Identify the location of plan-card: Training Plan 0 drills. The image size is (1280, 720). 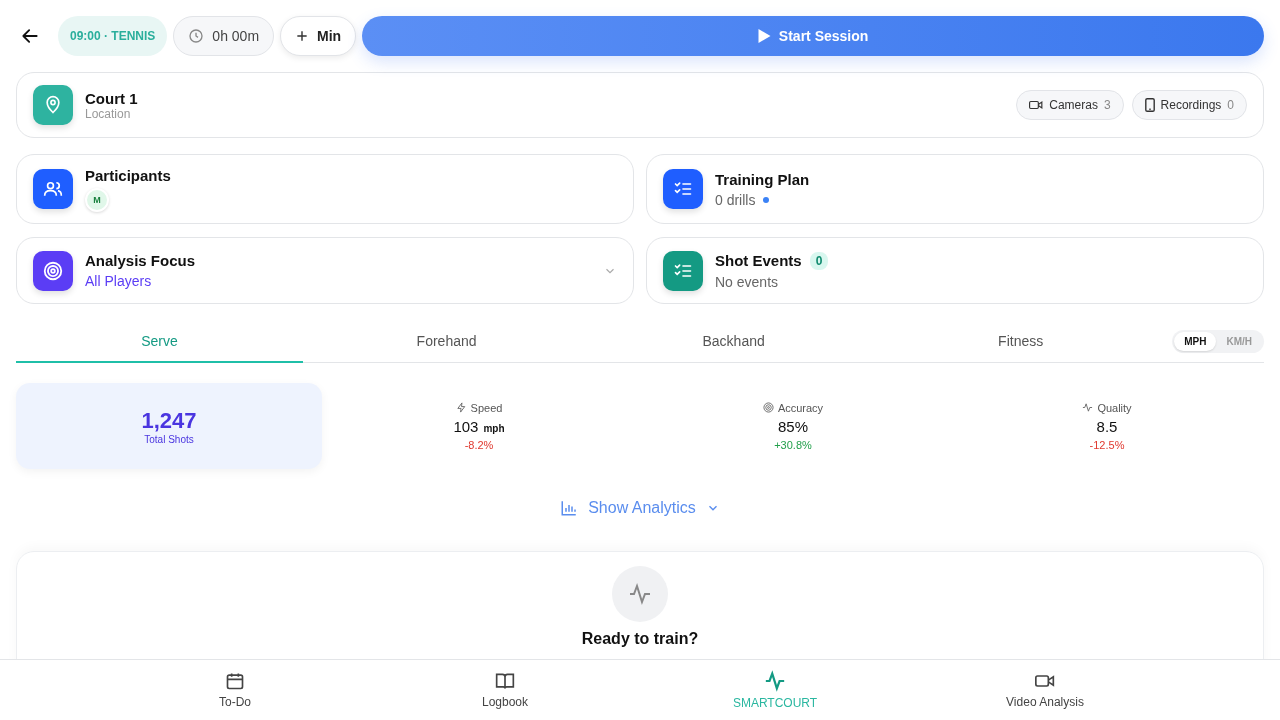
(955, 189).